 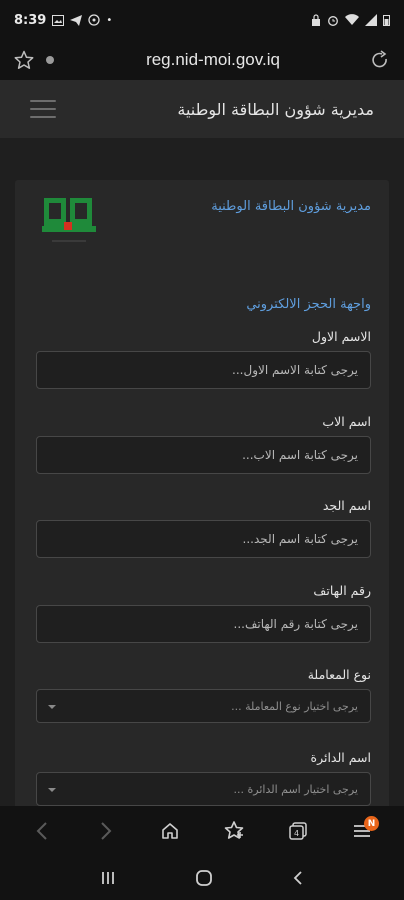 I want to click on status-time: 8:39, so click(x=30, y=20).